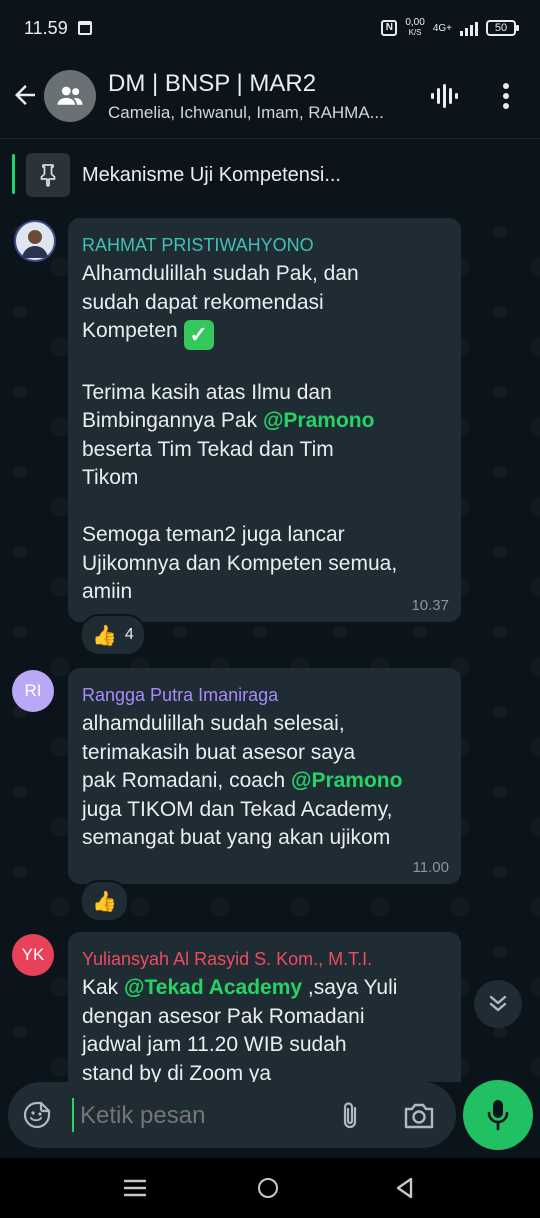 This screenshot has height=1218, width=540. What do you see at coordinates (404, 1188) in the screenshot?
I see `nav-back-triangle-icon` at bounding box center [404, 1188].